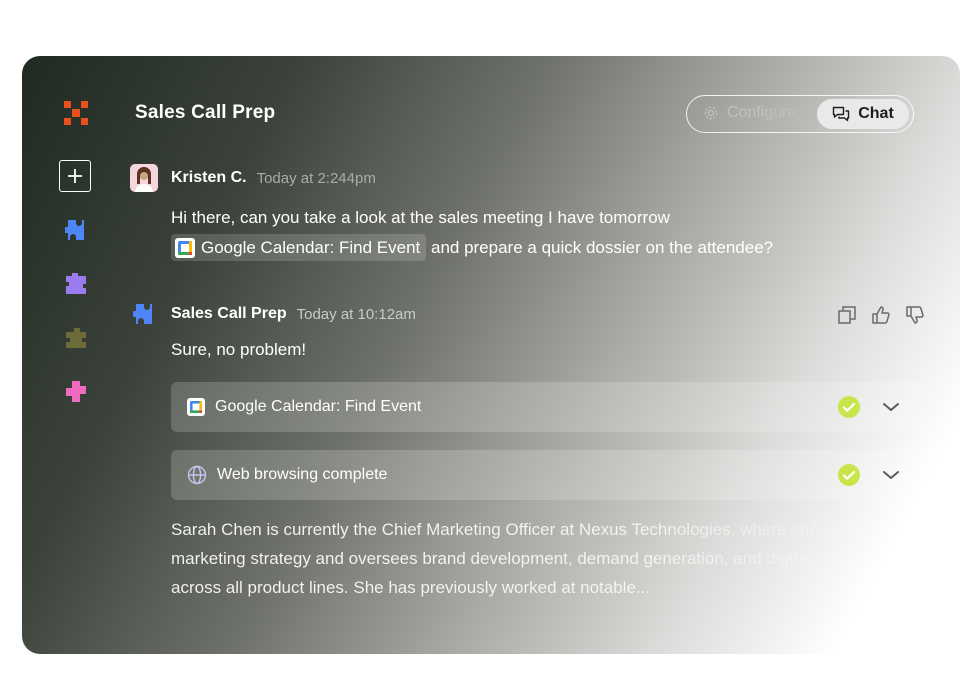 This screenshot has width=980, height=700. Describe the element at coordinates (762, 112) in the screenshot. I see `tab-configure-label: Configure` at that location.